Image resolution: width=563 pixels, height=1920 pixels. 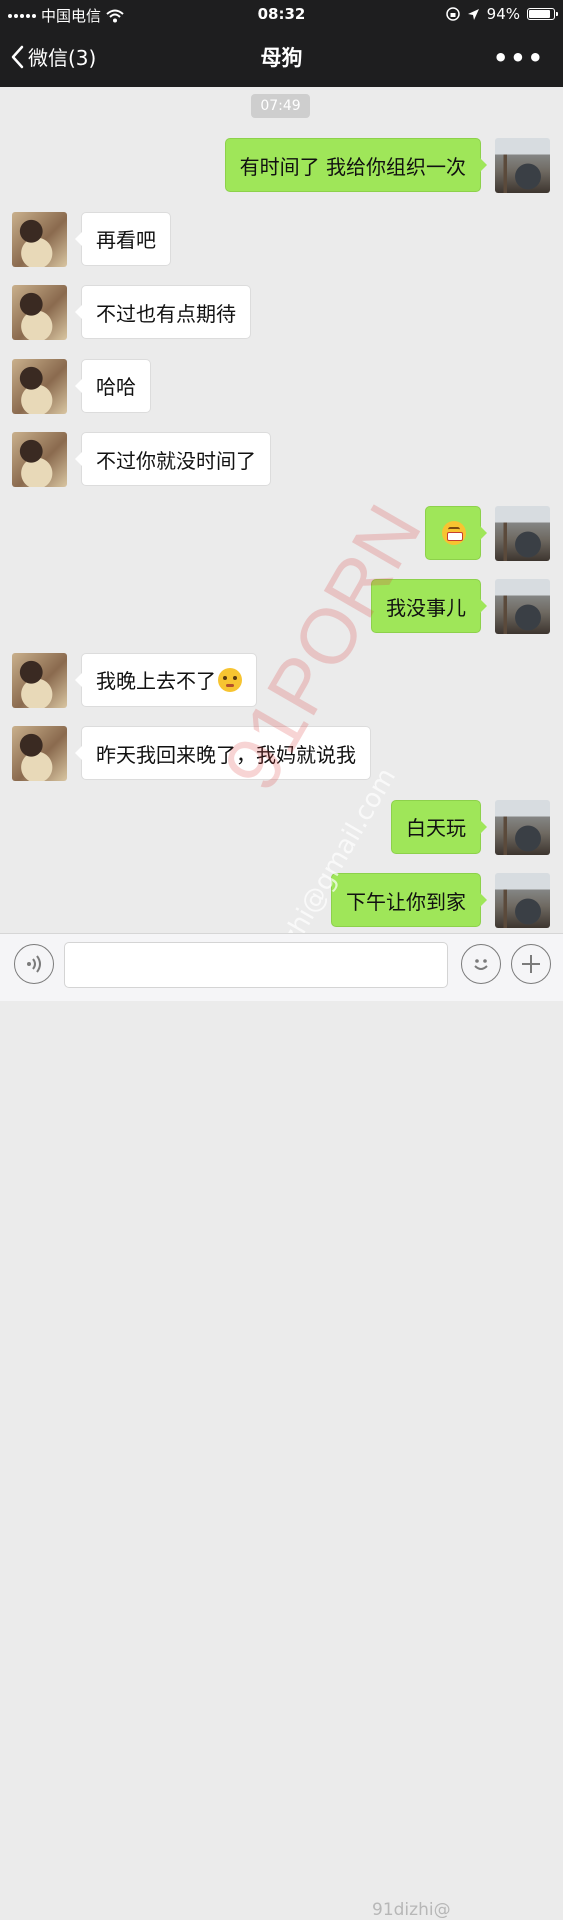 What do you see at coordinates (436, 828) in the screenshot?
I see `message-text: 白天玩` at bounding box center [436, 828].